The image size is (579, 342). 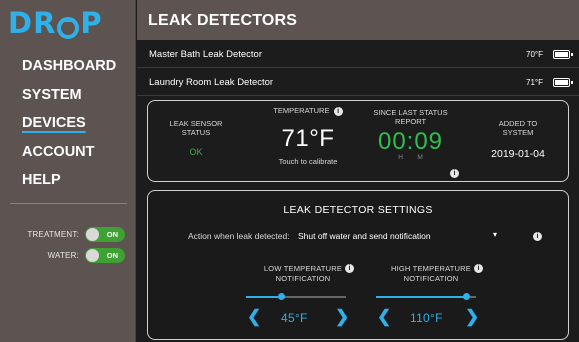 I want to click on high-temp-slider, so click(x=426, y=297).